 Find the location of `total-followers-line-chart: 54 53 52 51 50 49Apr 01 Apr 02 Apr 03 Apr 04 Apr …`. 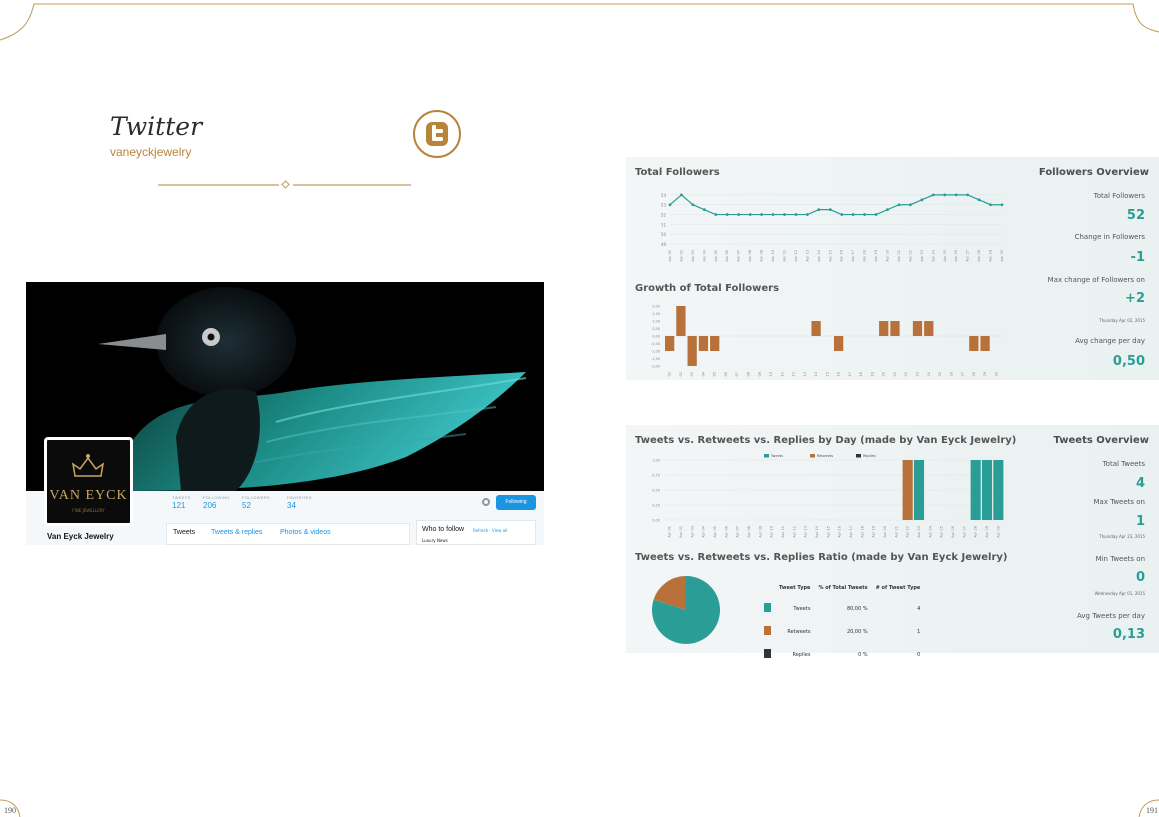

total-followers-line-chart: 54 53 52 51 50 49Apr 01 Apr 02 Apr 03 Apr 04 Apr … is located at coordinates (832, 227).